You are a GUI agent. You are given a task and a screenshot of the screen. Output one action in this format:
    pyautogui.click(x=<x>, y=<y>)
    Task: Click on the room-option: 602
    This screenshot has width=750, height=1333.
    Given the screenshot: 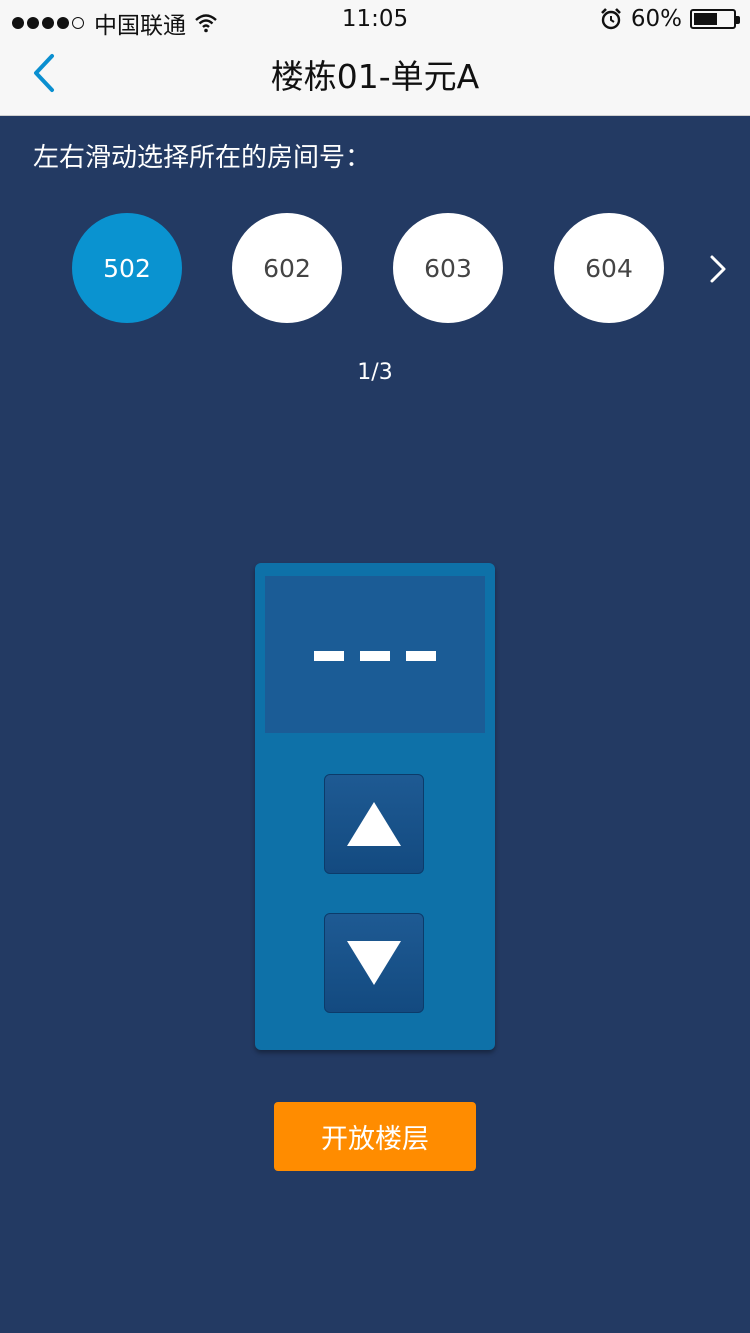 What is the action you would take?
    pyautogui.click(x=287, y=268)
    